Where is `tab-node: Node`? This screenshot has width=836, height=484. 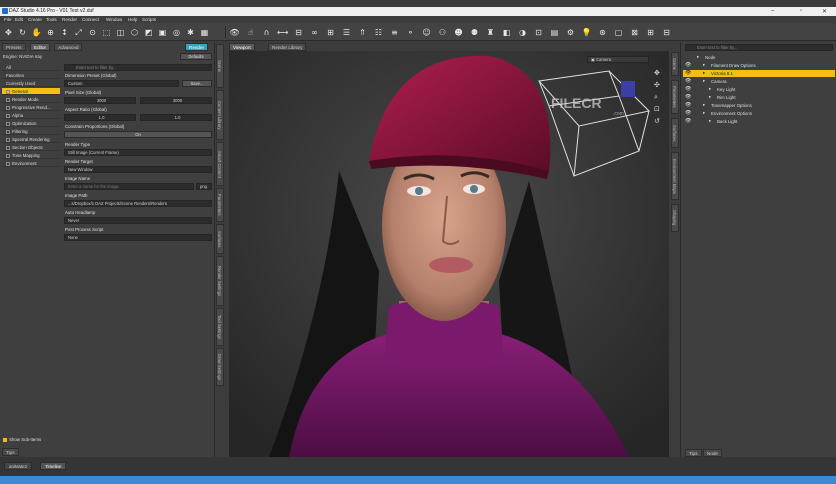
tab-node: Node is located at coordinates (712, 453).